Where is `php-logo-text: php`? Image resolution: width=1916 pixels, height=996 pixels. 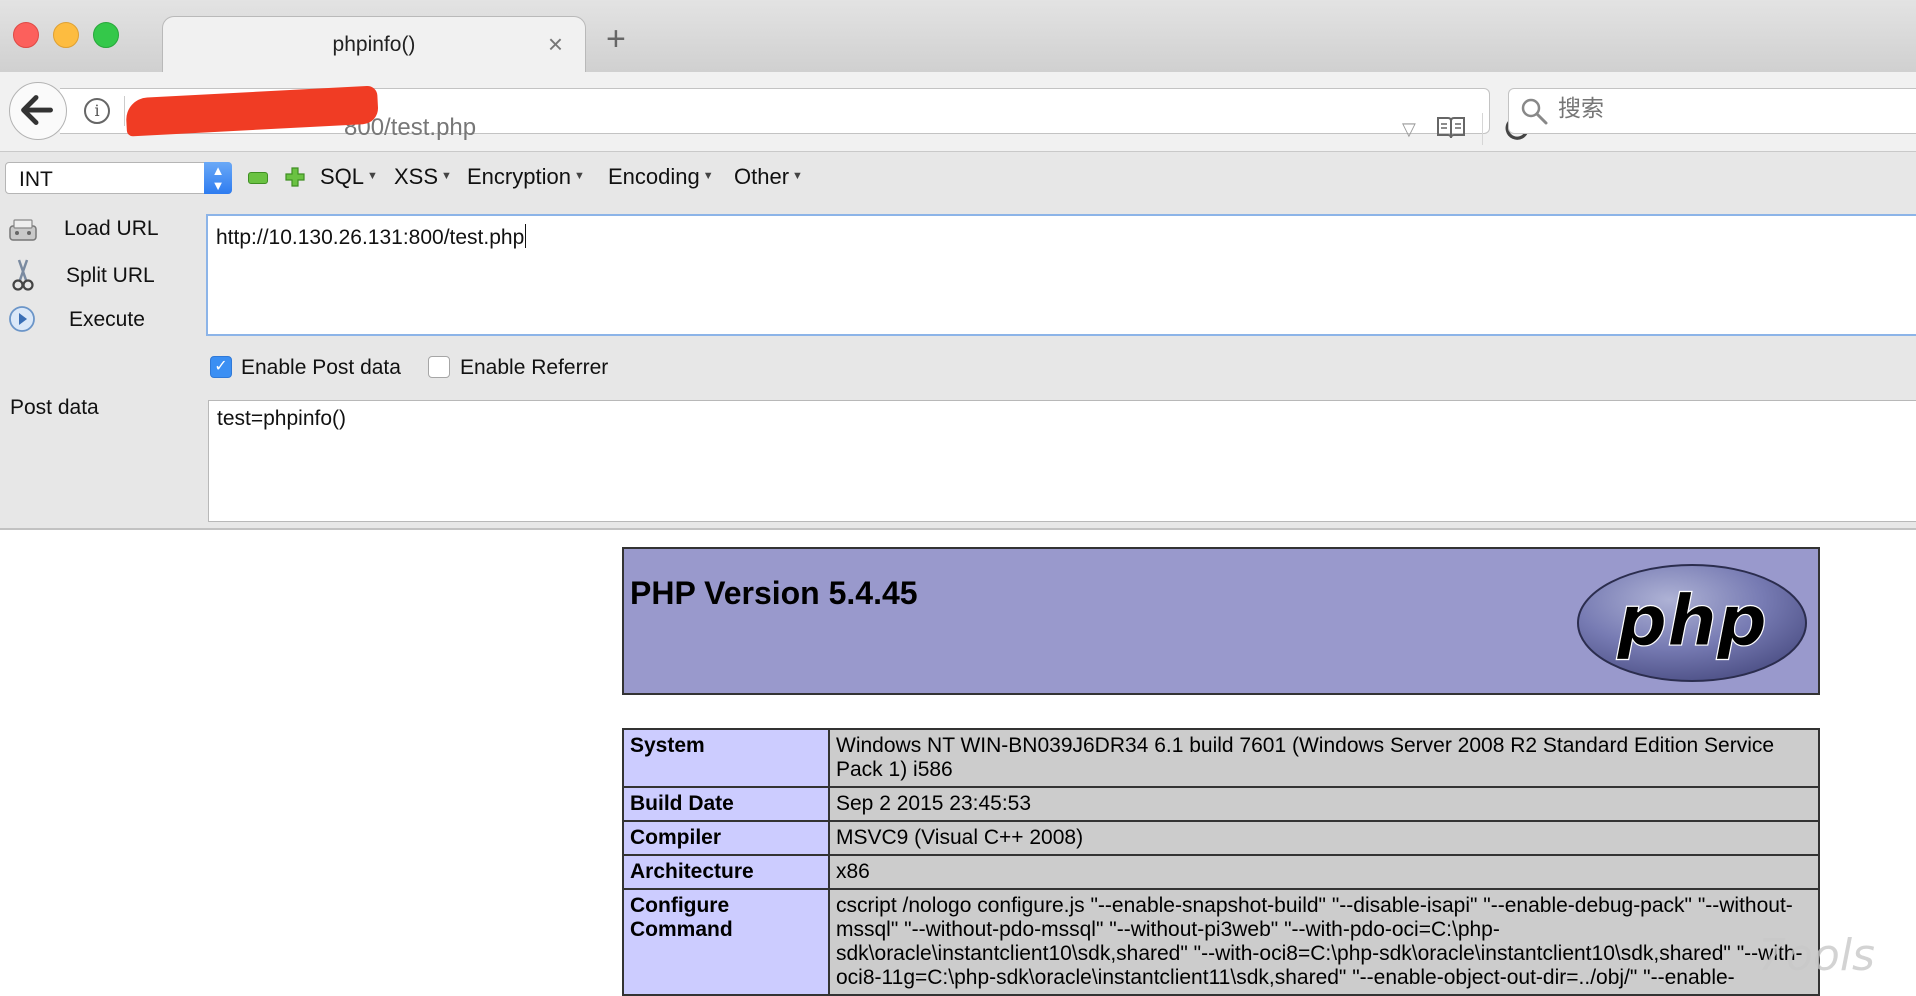 php-logo-text: php is located at coordinates (1691, 621).